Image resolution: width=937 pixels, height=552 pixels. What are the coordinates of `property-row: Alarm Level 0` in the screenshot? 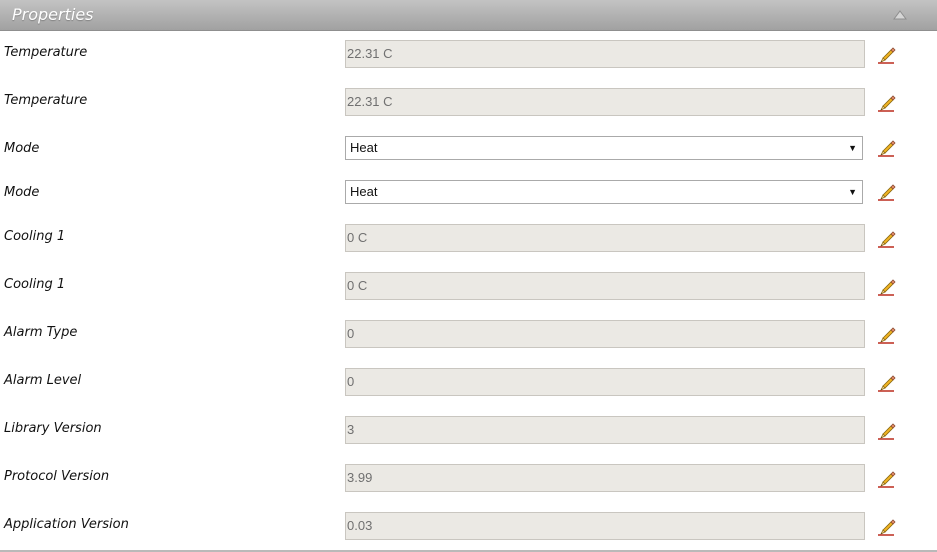 It's located at (468, 383).